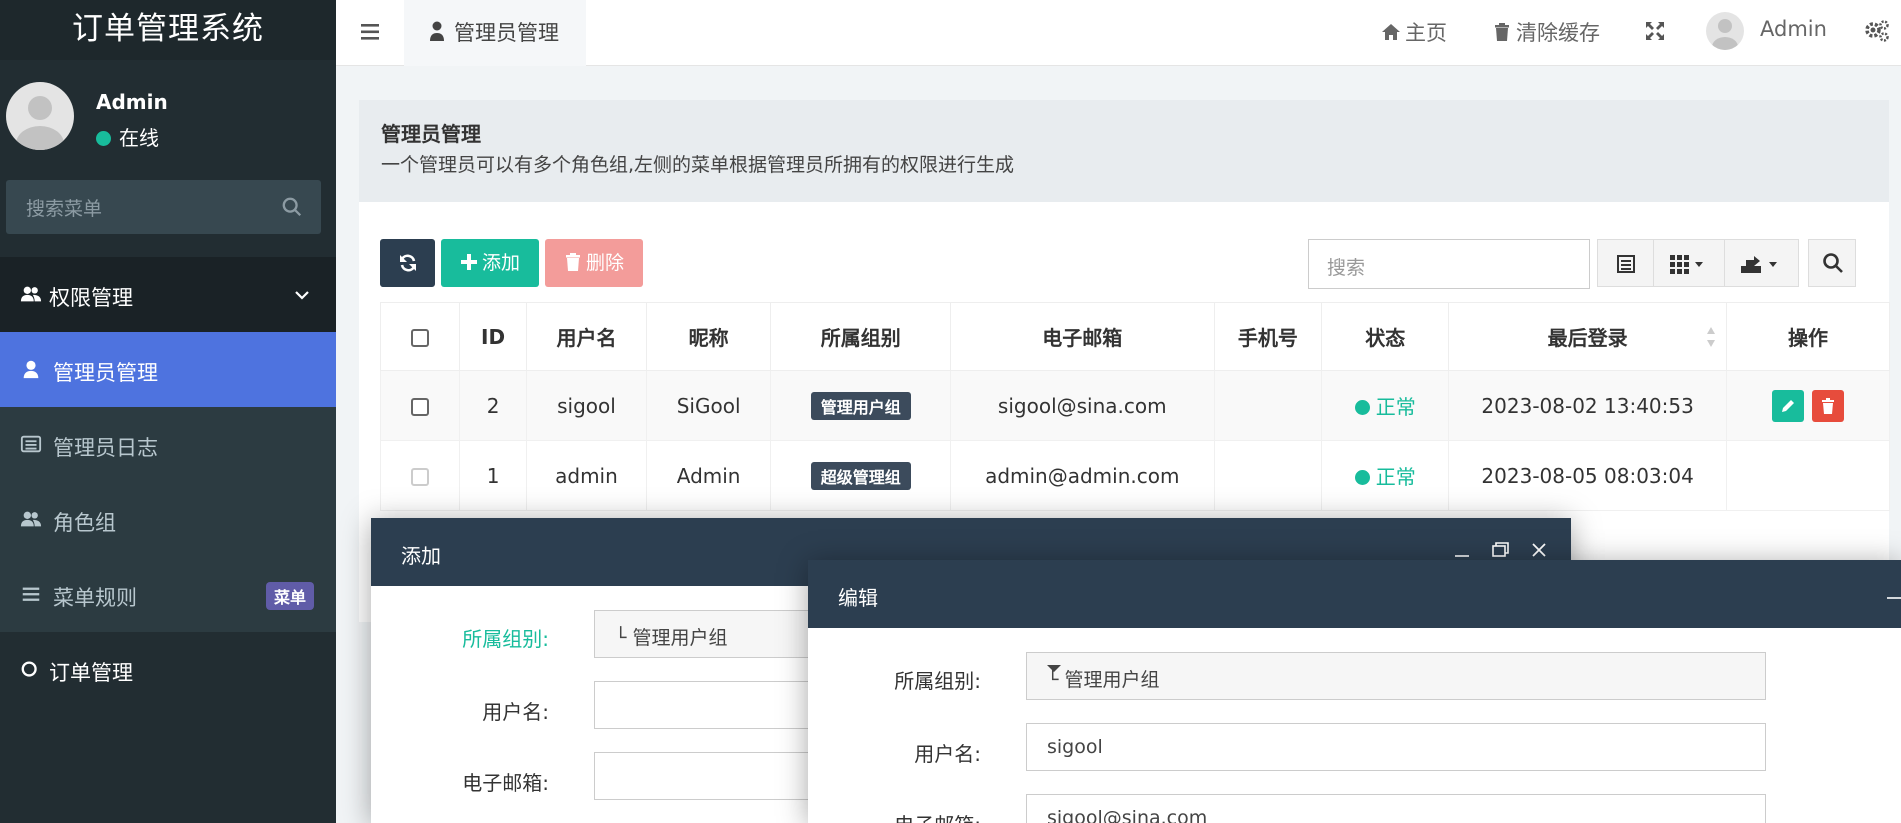  What do you see at coordinates (1118, 33) in the screenshot?
I see `top-navbar: 管理员管理 主页 清除缓存 Admin` at bounding box center [1118, 33].